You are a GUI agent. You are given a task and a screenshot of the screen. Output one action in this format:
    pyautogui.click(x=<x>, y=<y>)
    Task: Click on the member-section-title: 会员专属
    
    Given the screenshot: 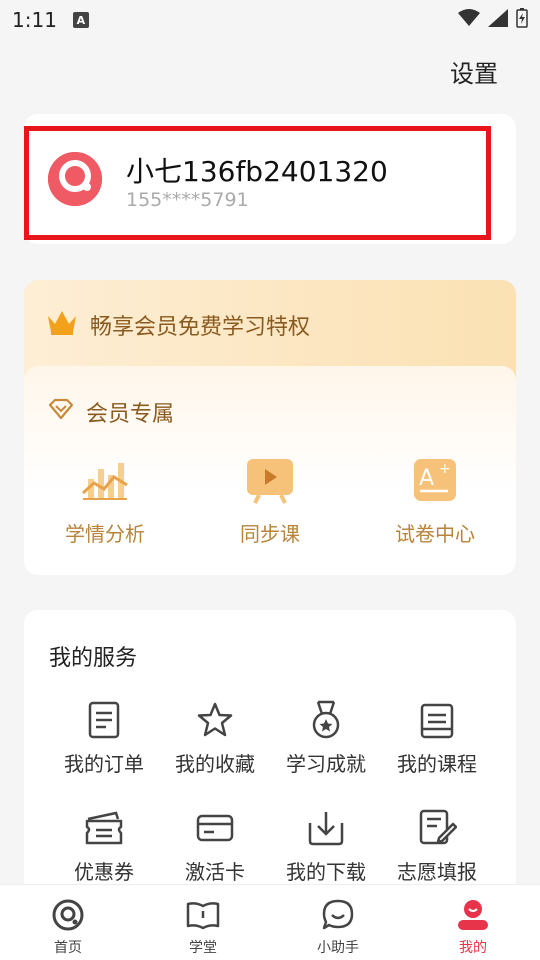 What is the action you would take?
    pyautogui.click(x=130, y=414)
    